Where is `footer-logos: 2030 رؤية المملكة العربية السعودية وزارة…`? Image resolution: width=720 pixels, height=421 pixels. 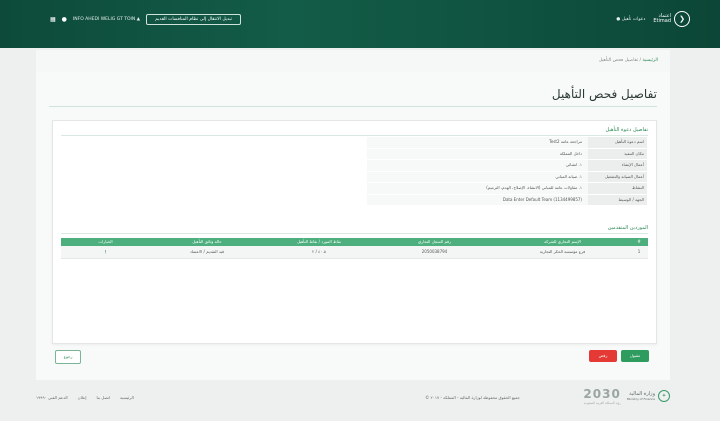
footer-logos: 2030 رؤية المملكة العربية السعودية وزارة… is located at coordinates (626, 396).